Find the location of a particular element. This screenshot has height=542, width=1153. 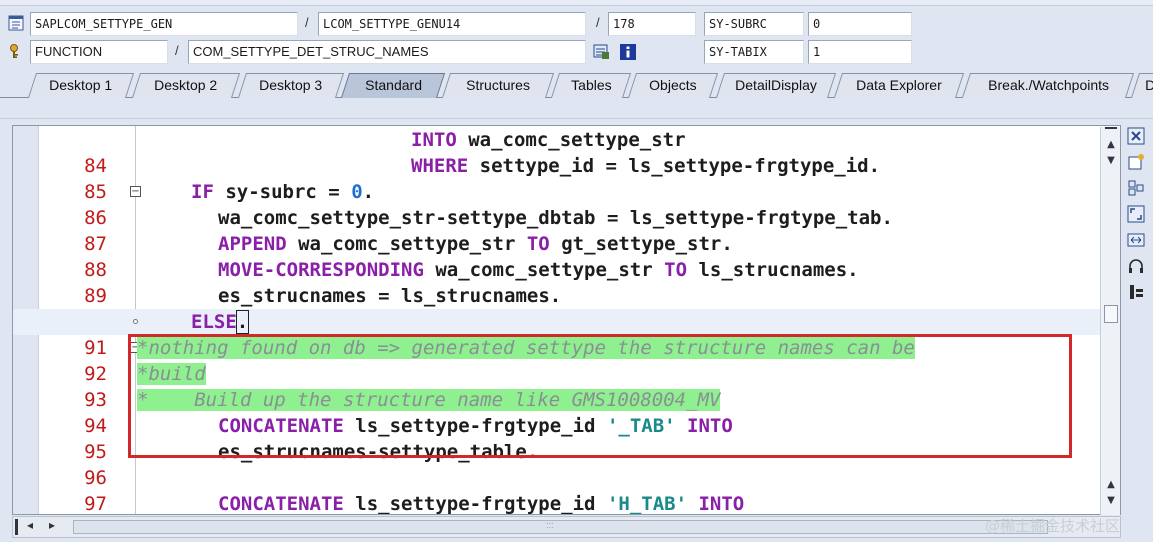

identifier: ls_settype-frgtype_id. is located at coordinates (748, 166).